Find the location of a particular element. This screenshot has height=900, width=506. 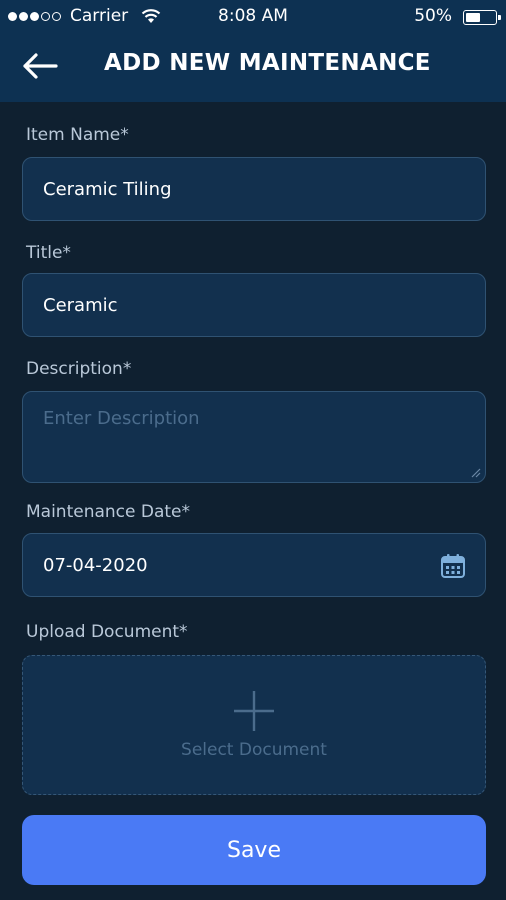

page-title: ADD NEW MAINTENANCE is located at coordinates (267, 63).